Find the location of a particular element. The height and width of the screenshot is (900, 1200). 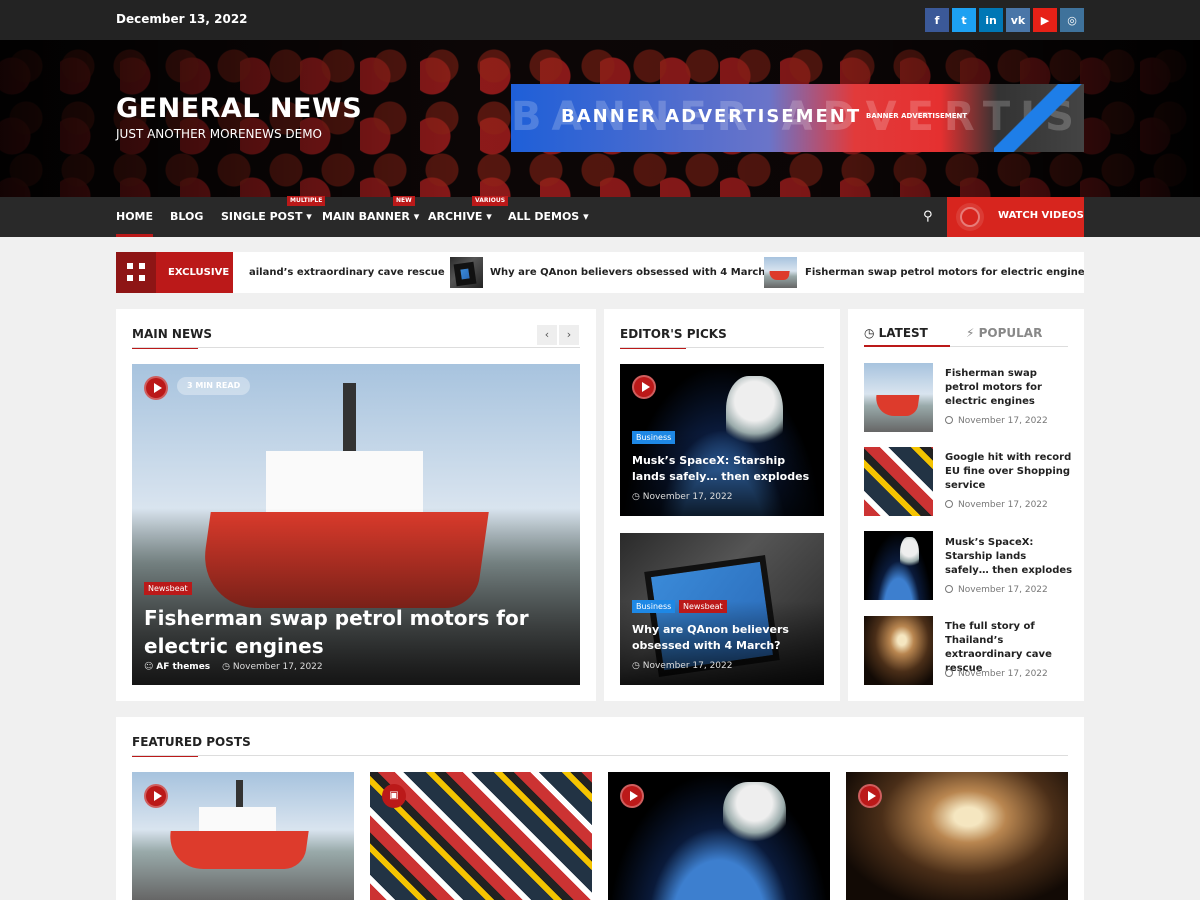

post-meta: ☺ AF themes ◷ November 17, 2022 is located at coordinates (233, 667).